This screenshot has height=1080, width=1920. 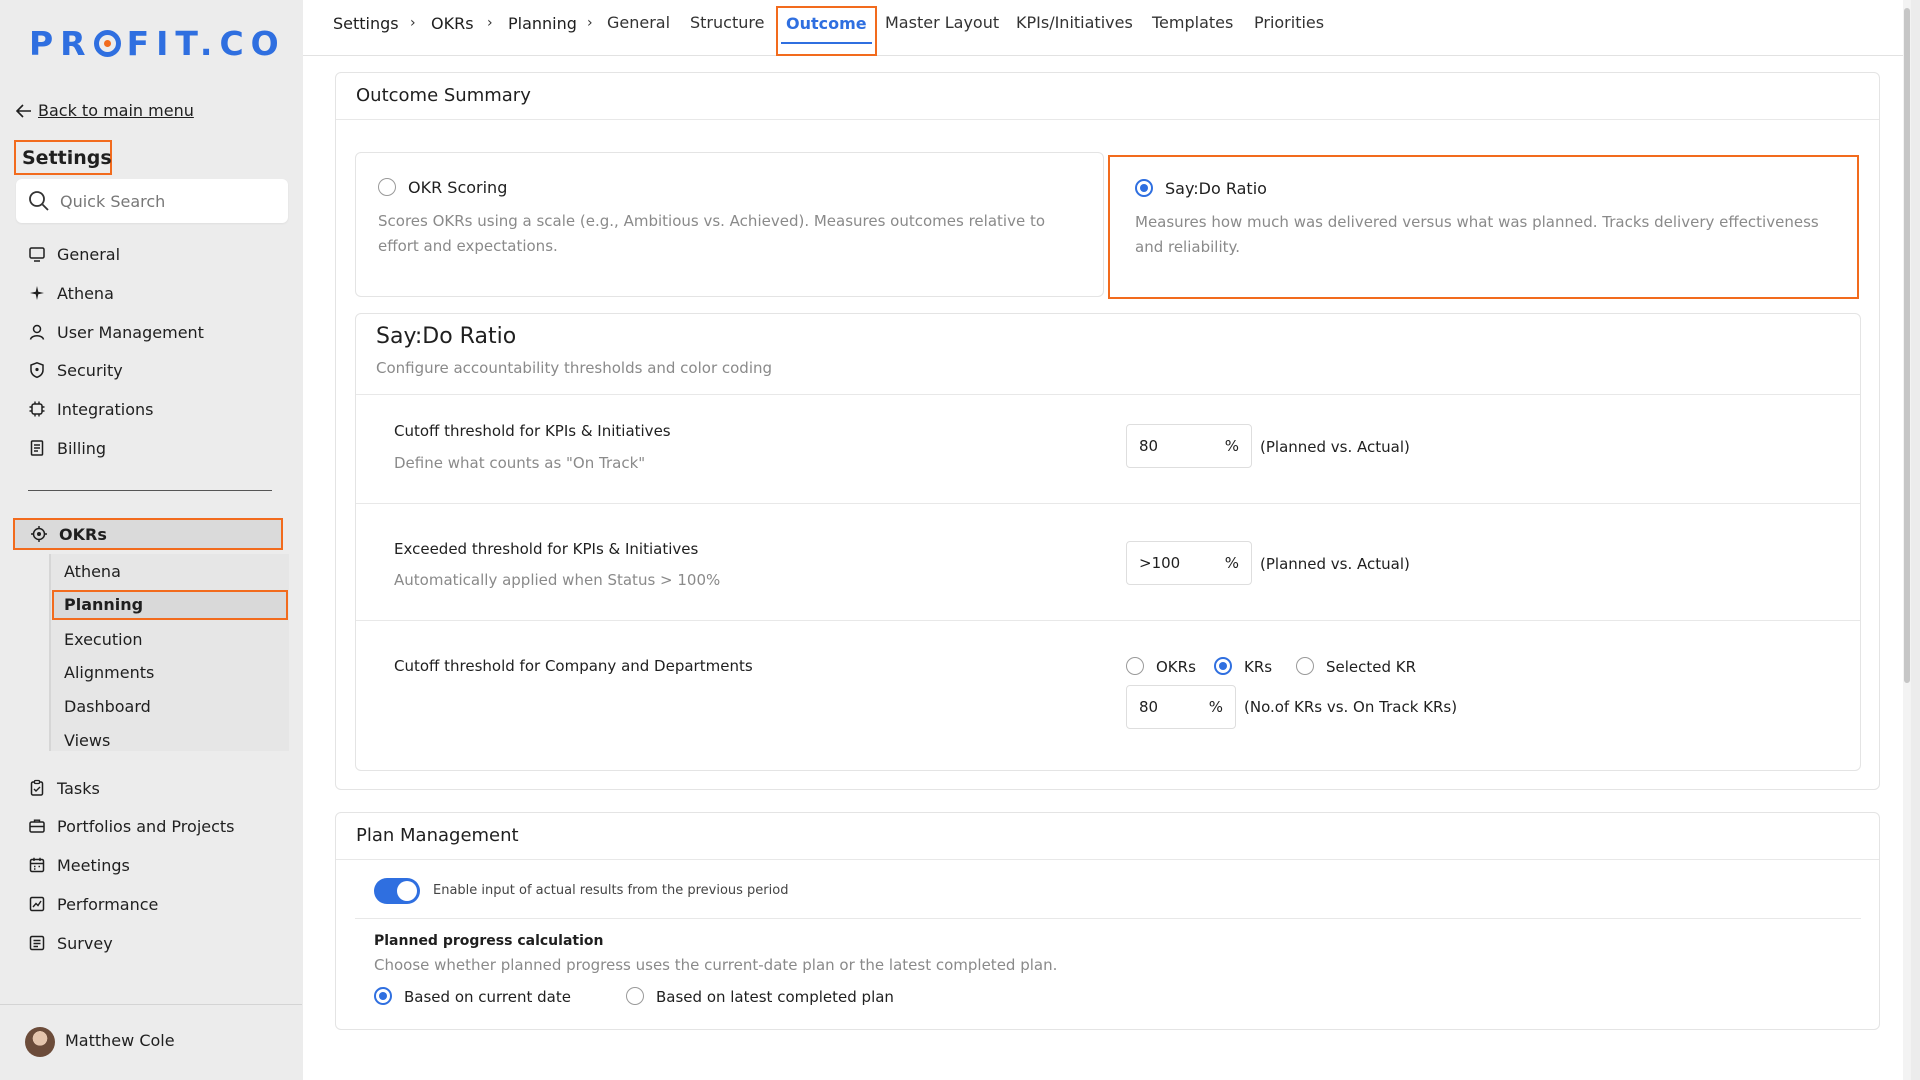 What do you see at coordinates (107, 706) in the screenshot?
I see `submenu-item-dashboard: Dashboard` at bounding box center [107, 706].